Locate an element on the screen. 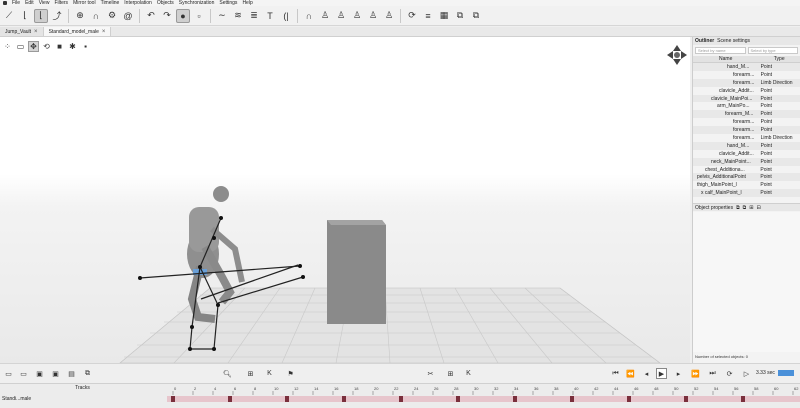 The width and height of the screenshot is (800, 408). graph-icon: ⤴ is located at coordinates (57, 16).